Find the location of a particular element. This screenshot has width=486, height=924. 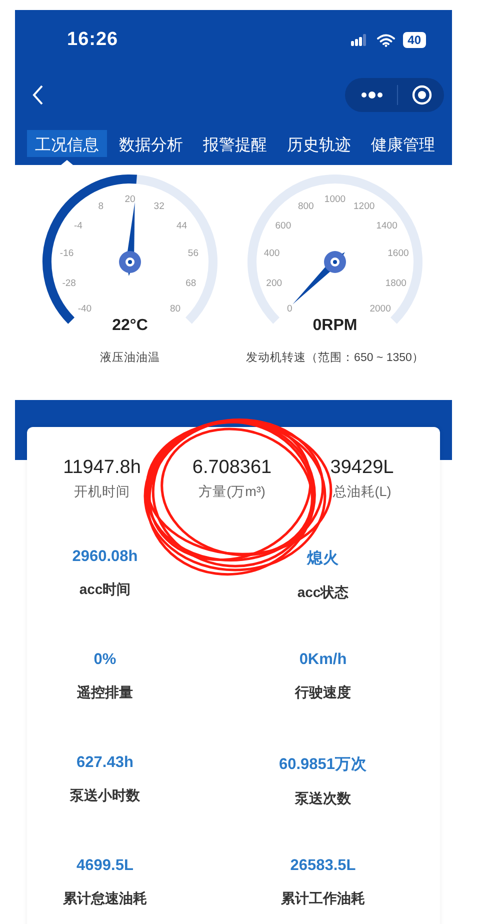

gauge-tick-label: 32 is located at coordinates (159, 206).